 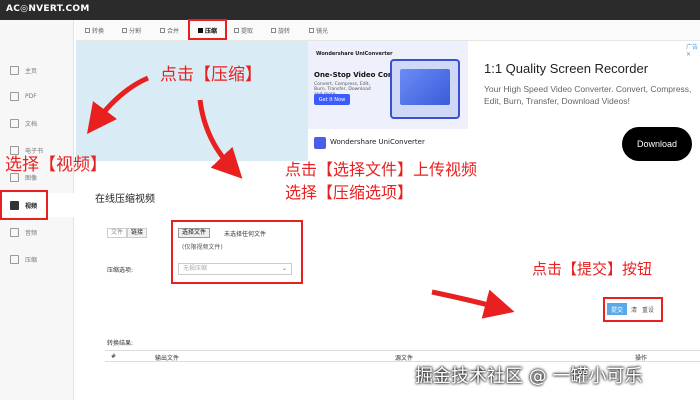 What do you see at coordinates (31, 96) in the screenshot?
I see `sidebar-item-label: PDF` at bounding box center [31, 96].